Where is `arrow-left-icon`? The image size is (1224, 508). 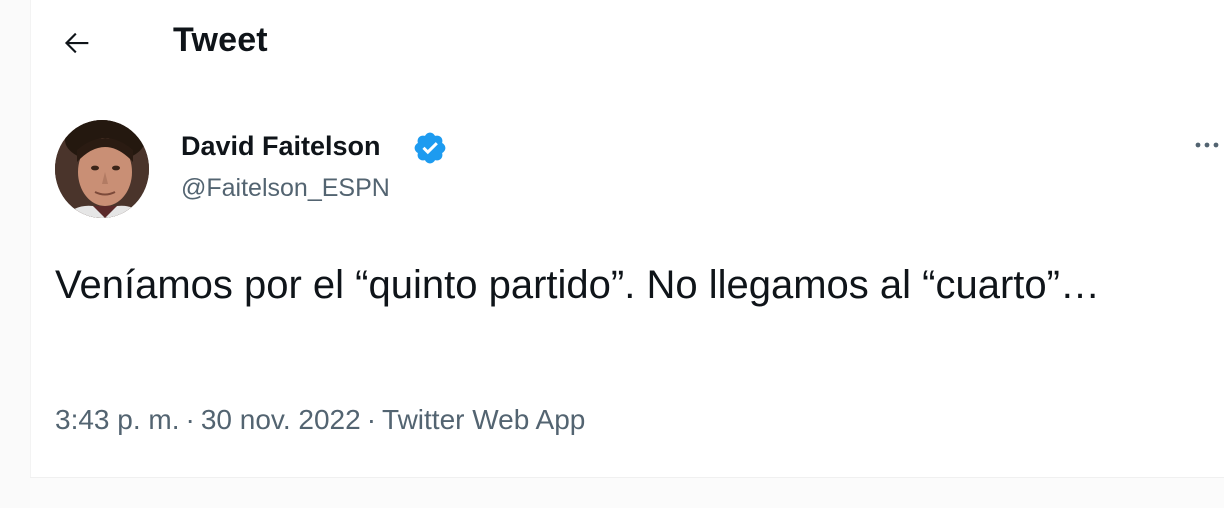 arrow-left-icon is located at coordinates (76, 43).